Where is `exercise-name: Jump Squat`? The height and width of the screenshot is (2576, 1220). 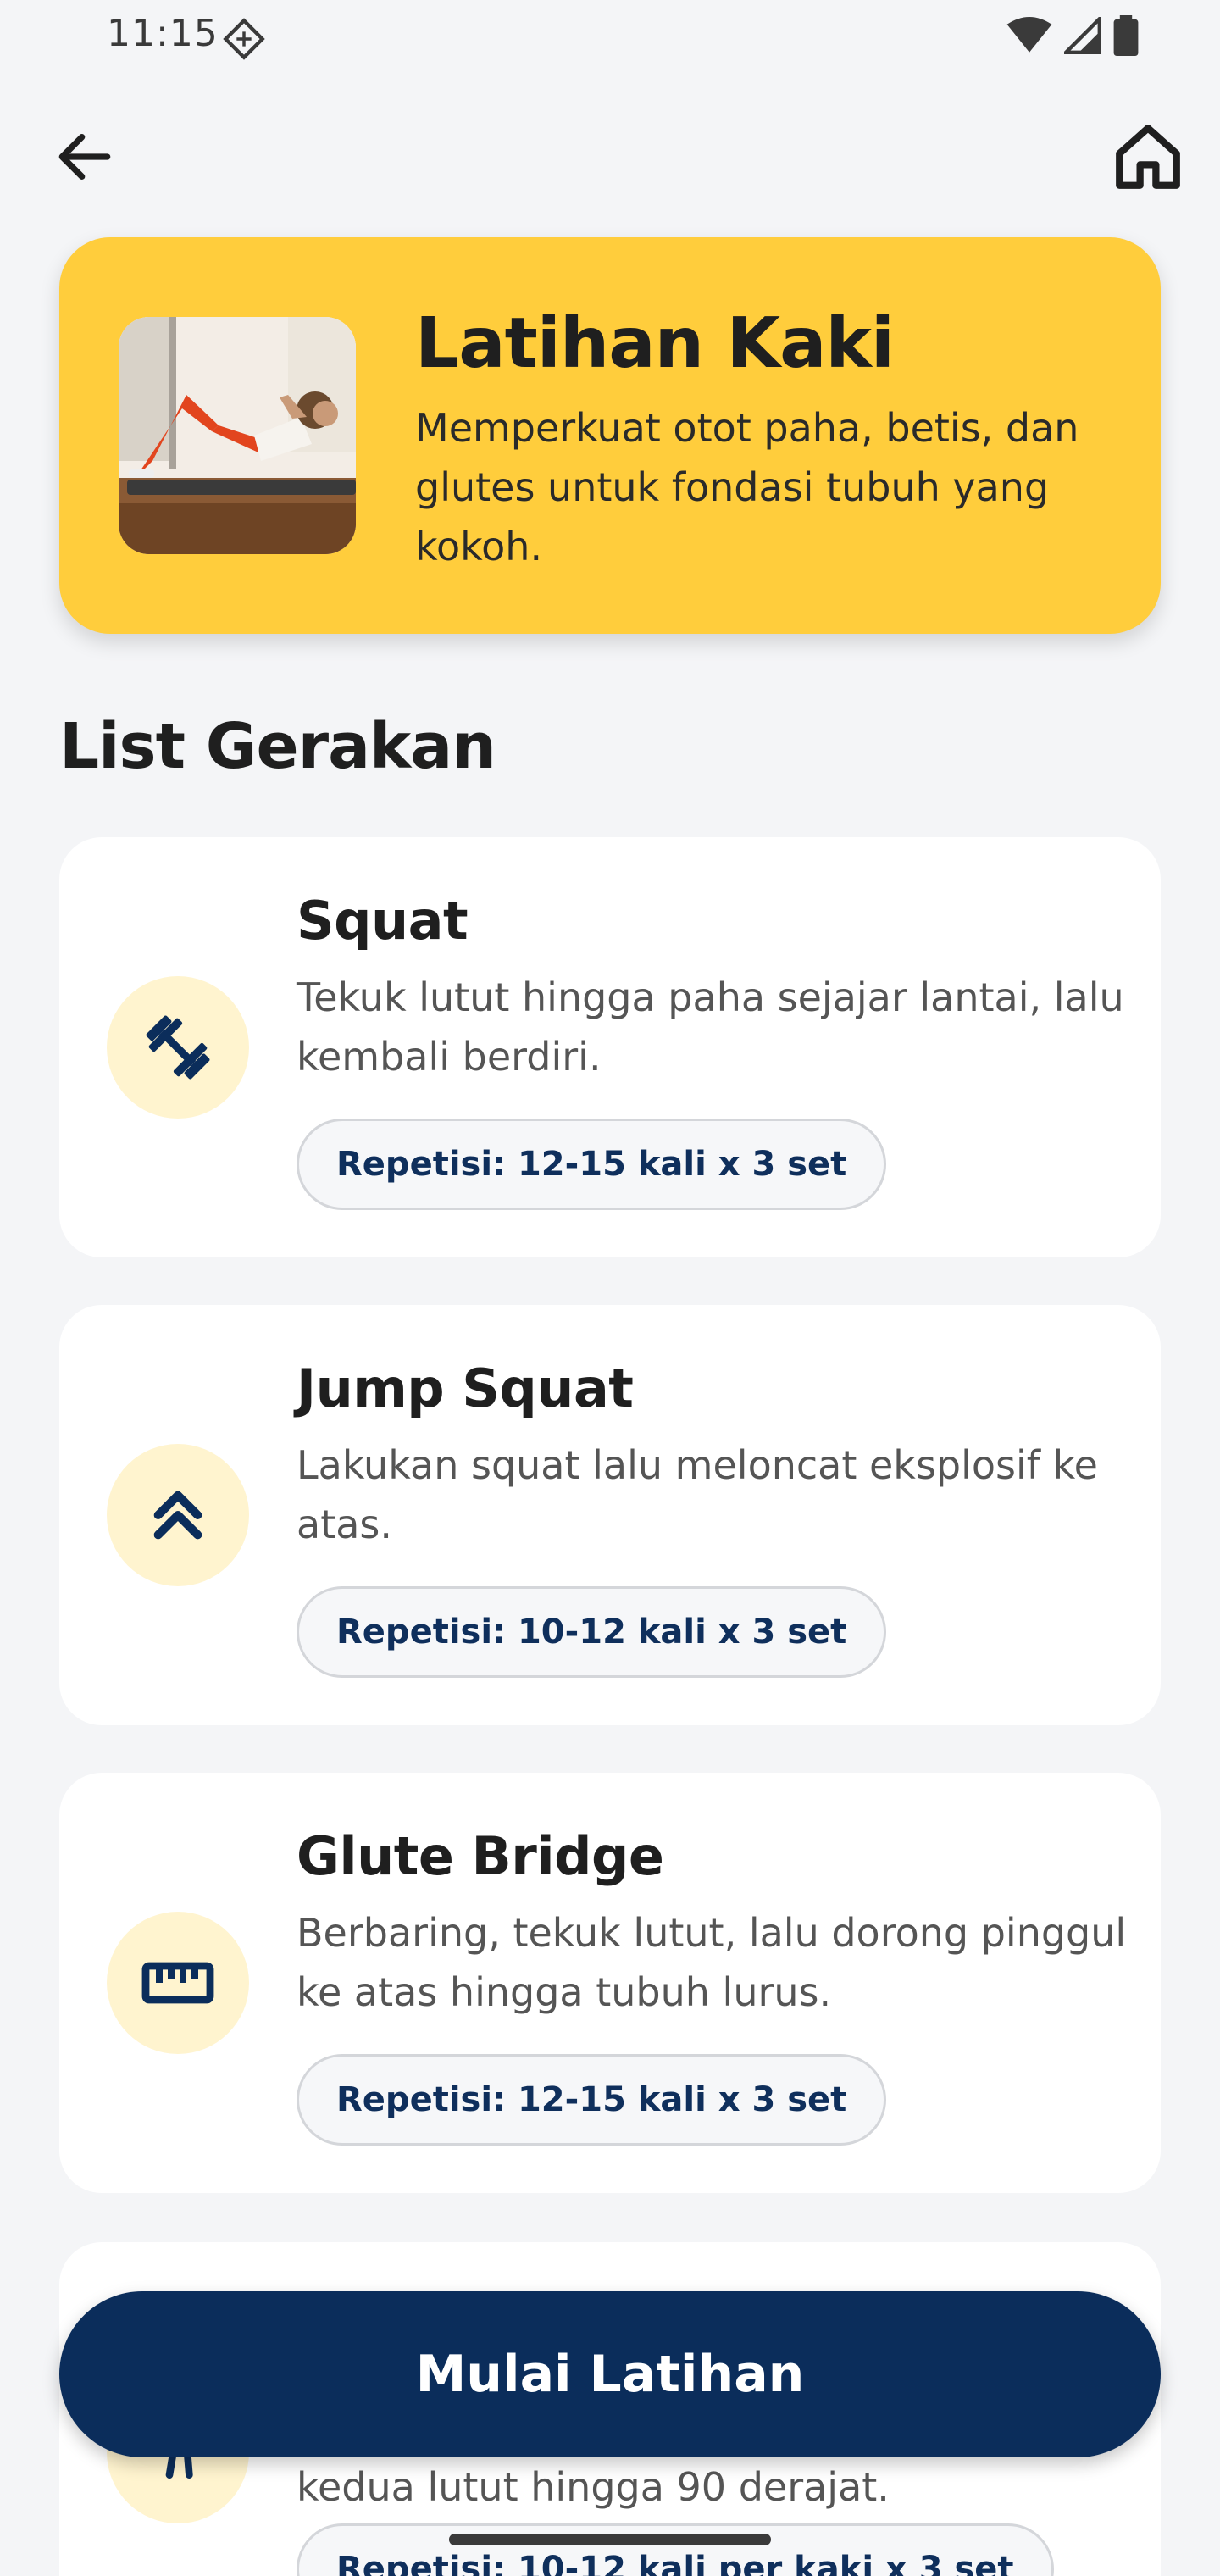
exercise-name: Jump Squat is located at coordinates (465, 1388).